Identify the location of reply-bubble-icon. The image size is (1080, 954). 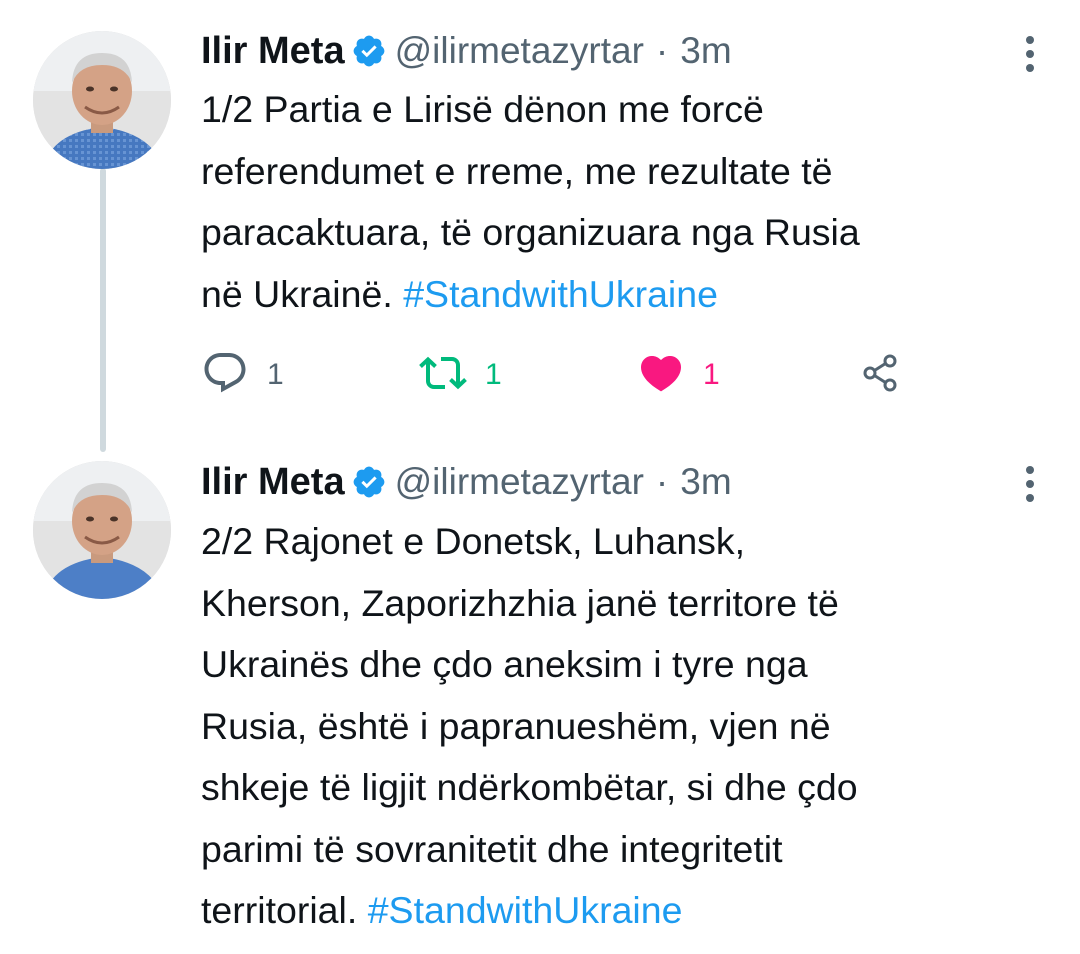
(225, 375).